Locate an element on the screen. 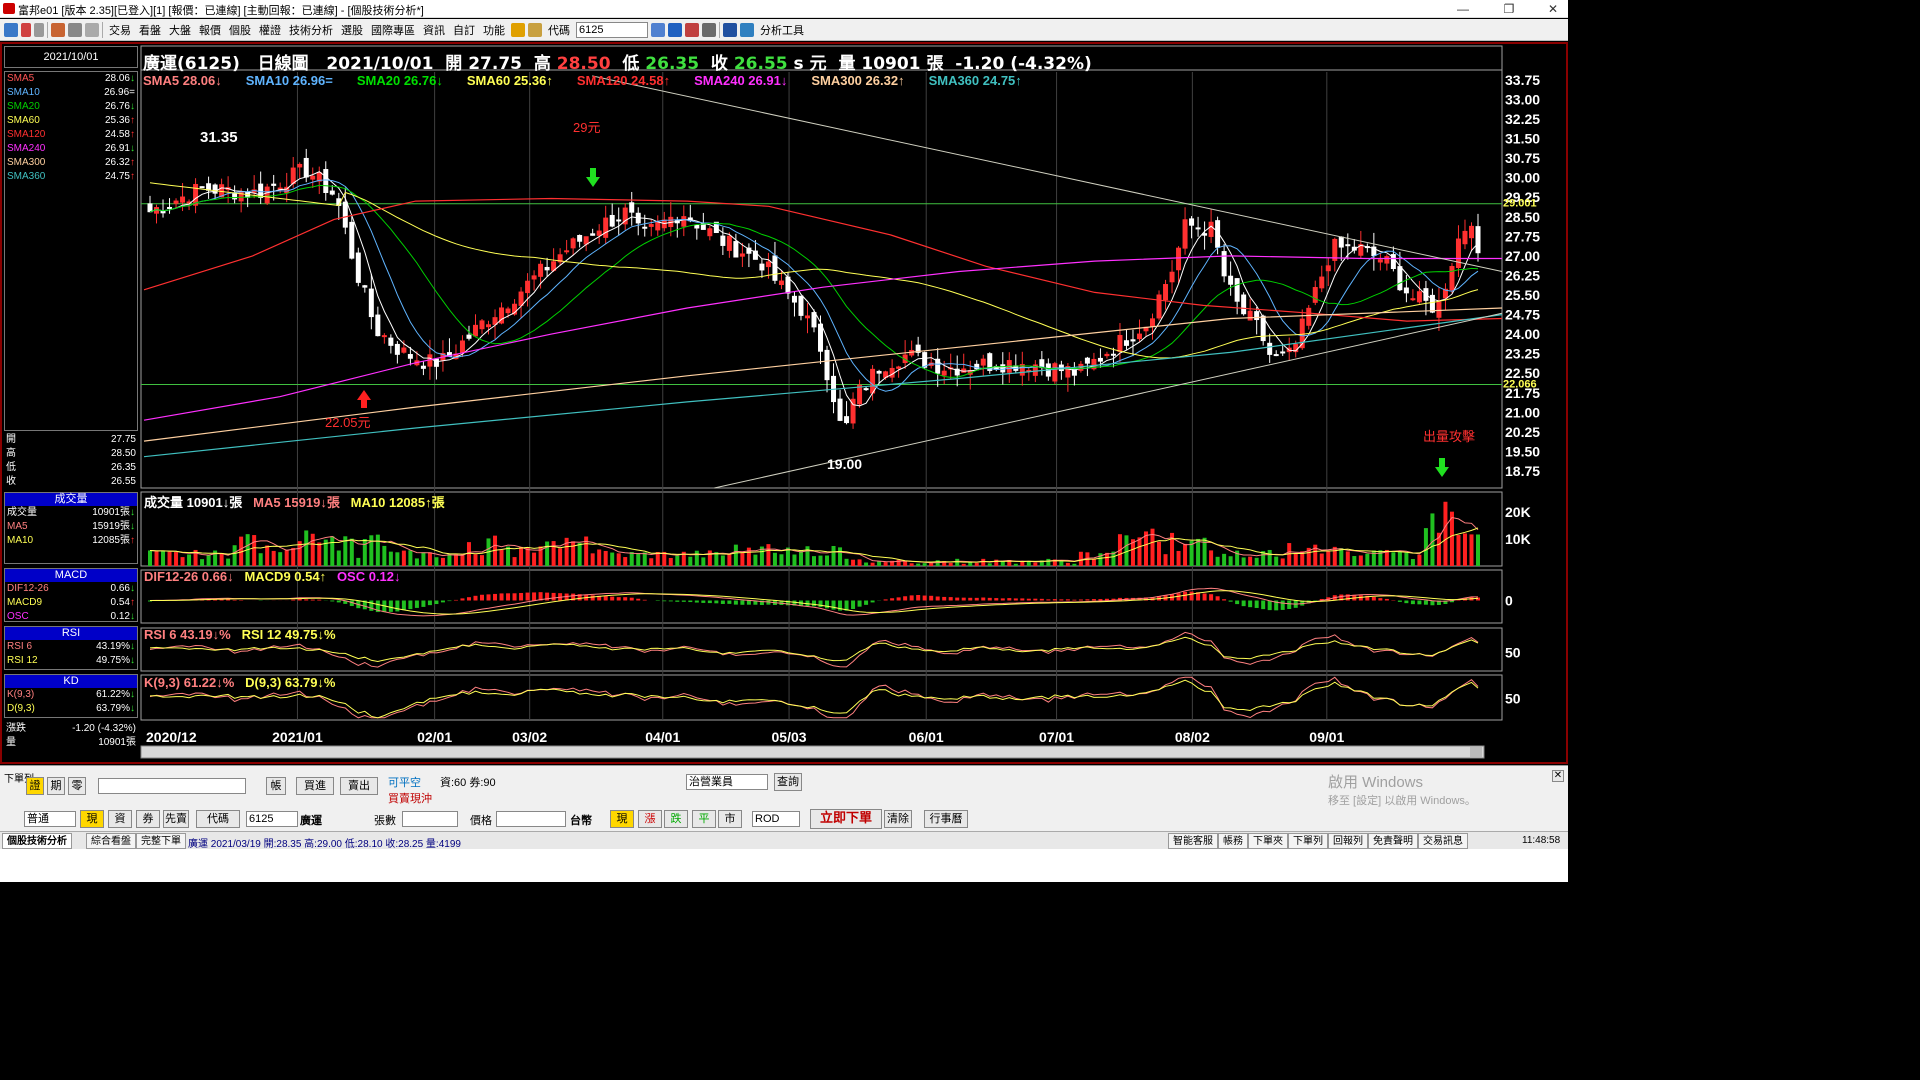  tab-odd: 零 is located at coordinates (77, 786).